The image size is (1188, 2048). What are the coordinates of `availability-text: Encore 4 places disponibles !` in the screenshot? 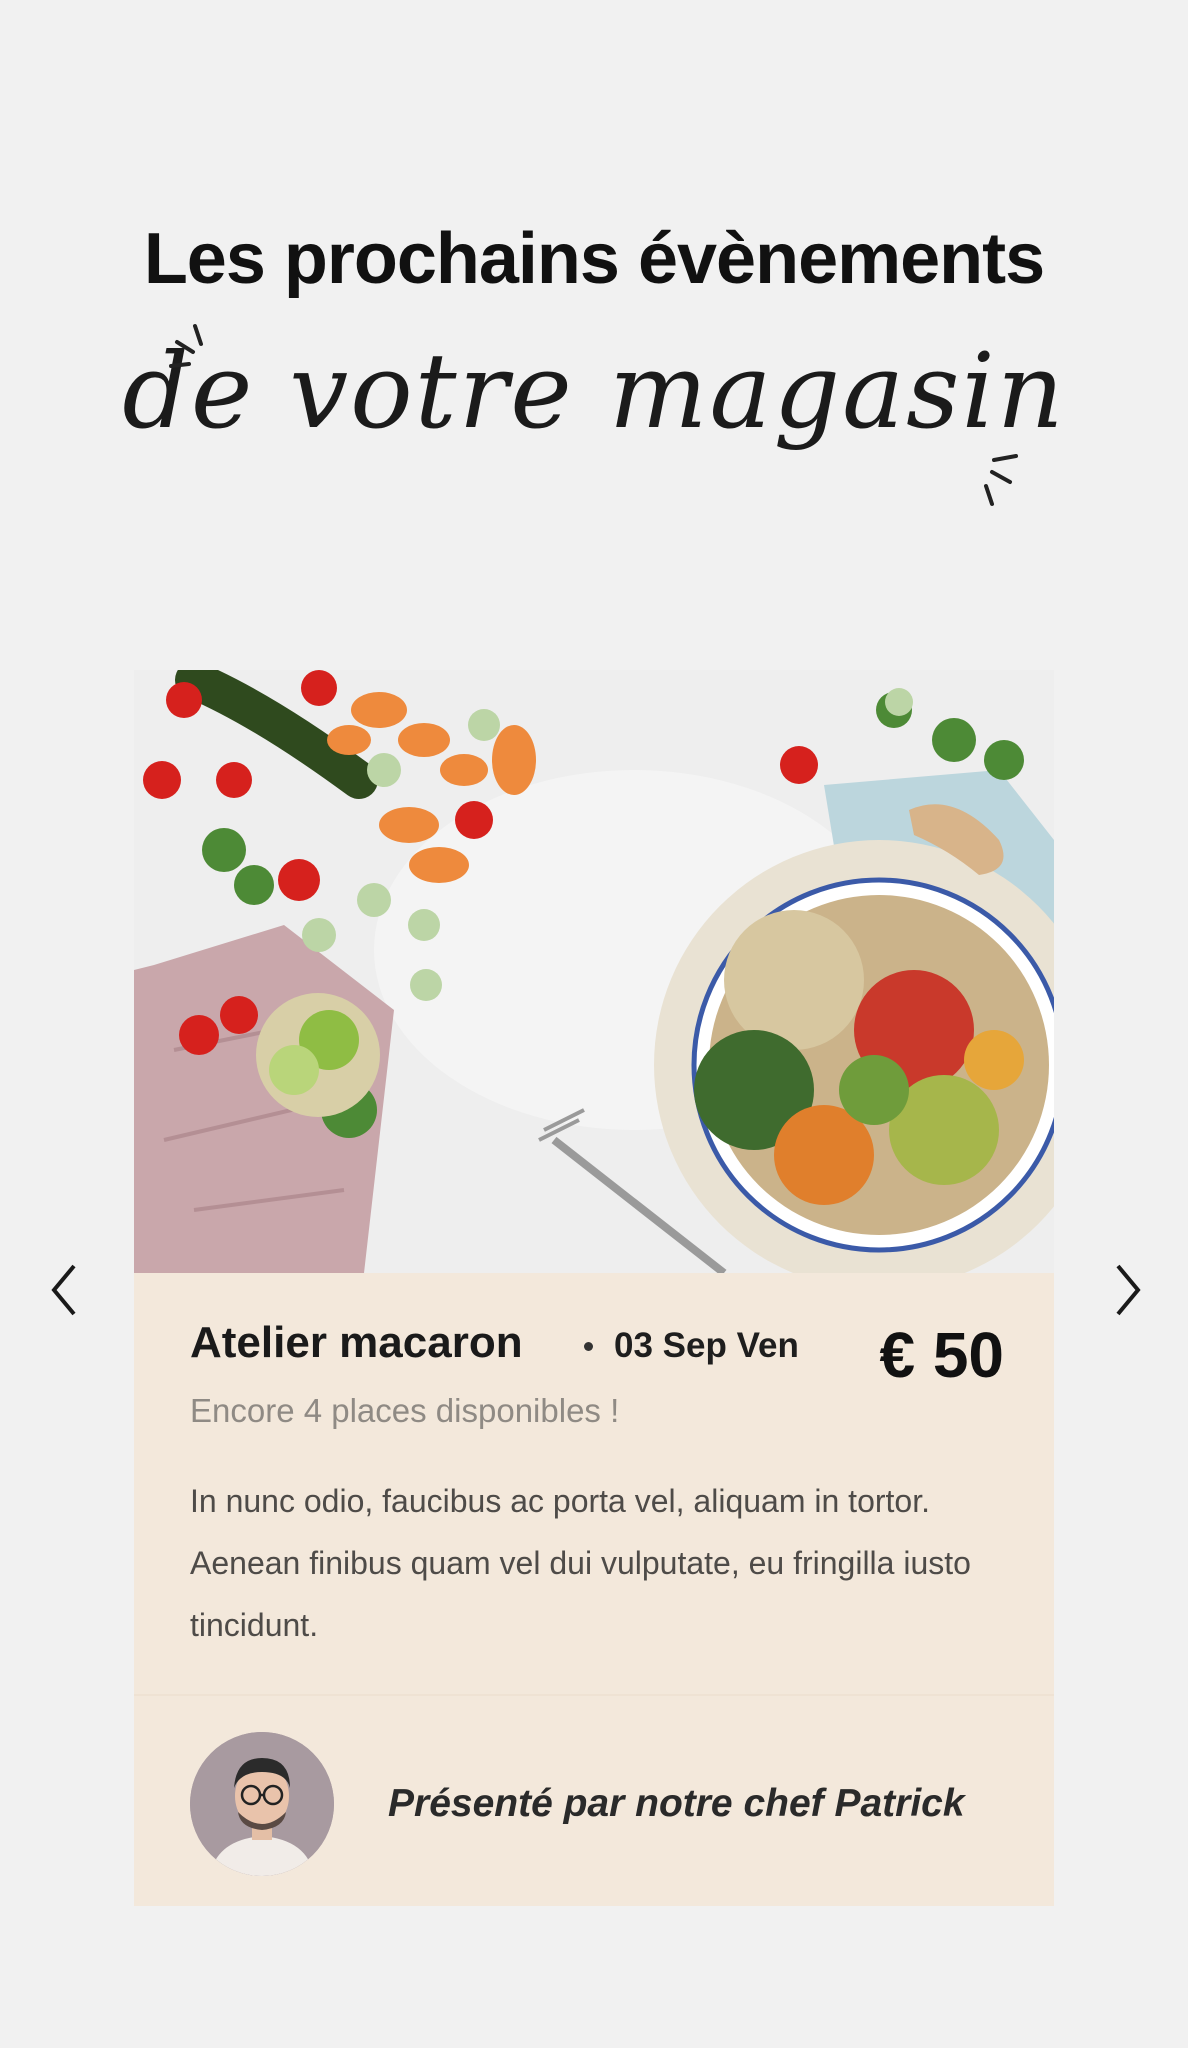 It's located at (405, 1410).